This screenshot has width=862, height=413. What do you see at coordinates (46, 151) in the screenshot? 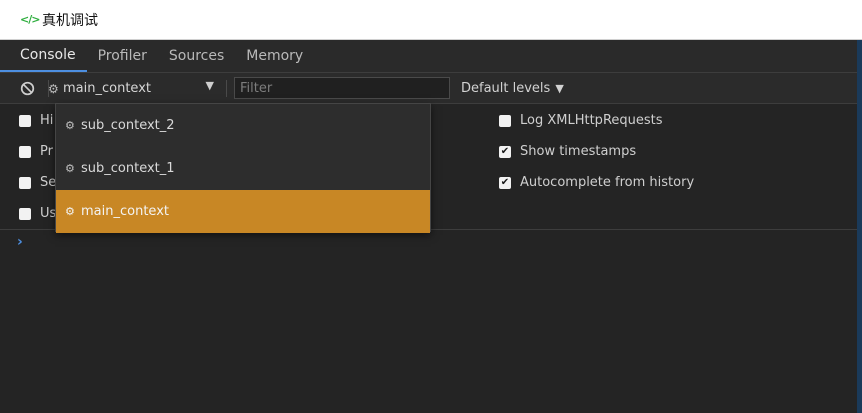
I see `setting-label: Pr` at bounding box center [46, 151].